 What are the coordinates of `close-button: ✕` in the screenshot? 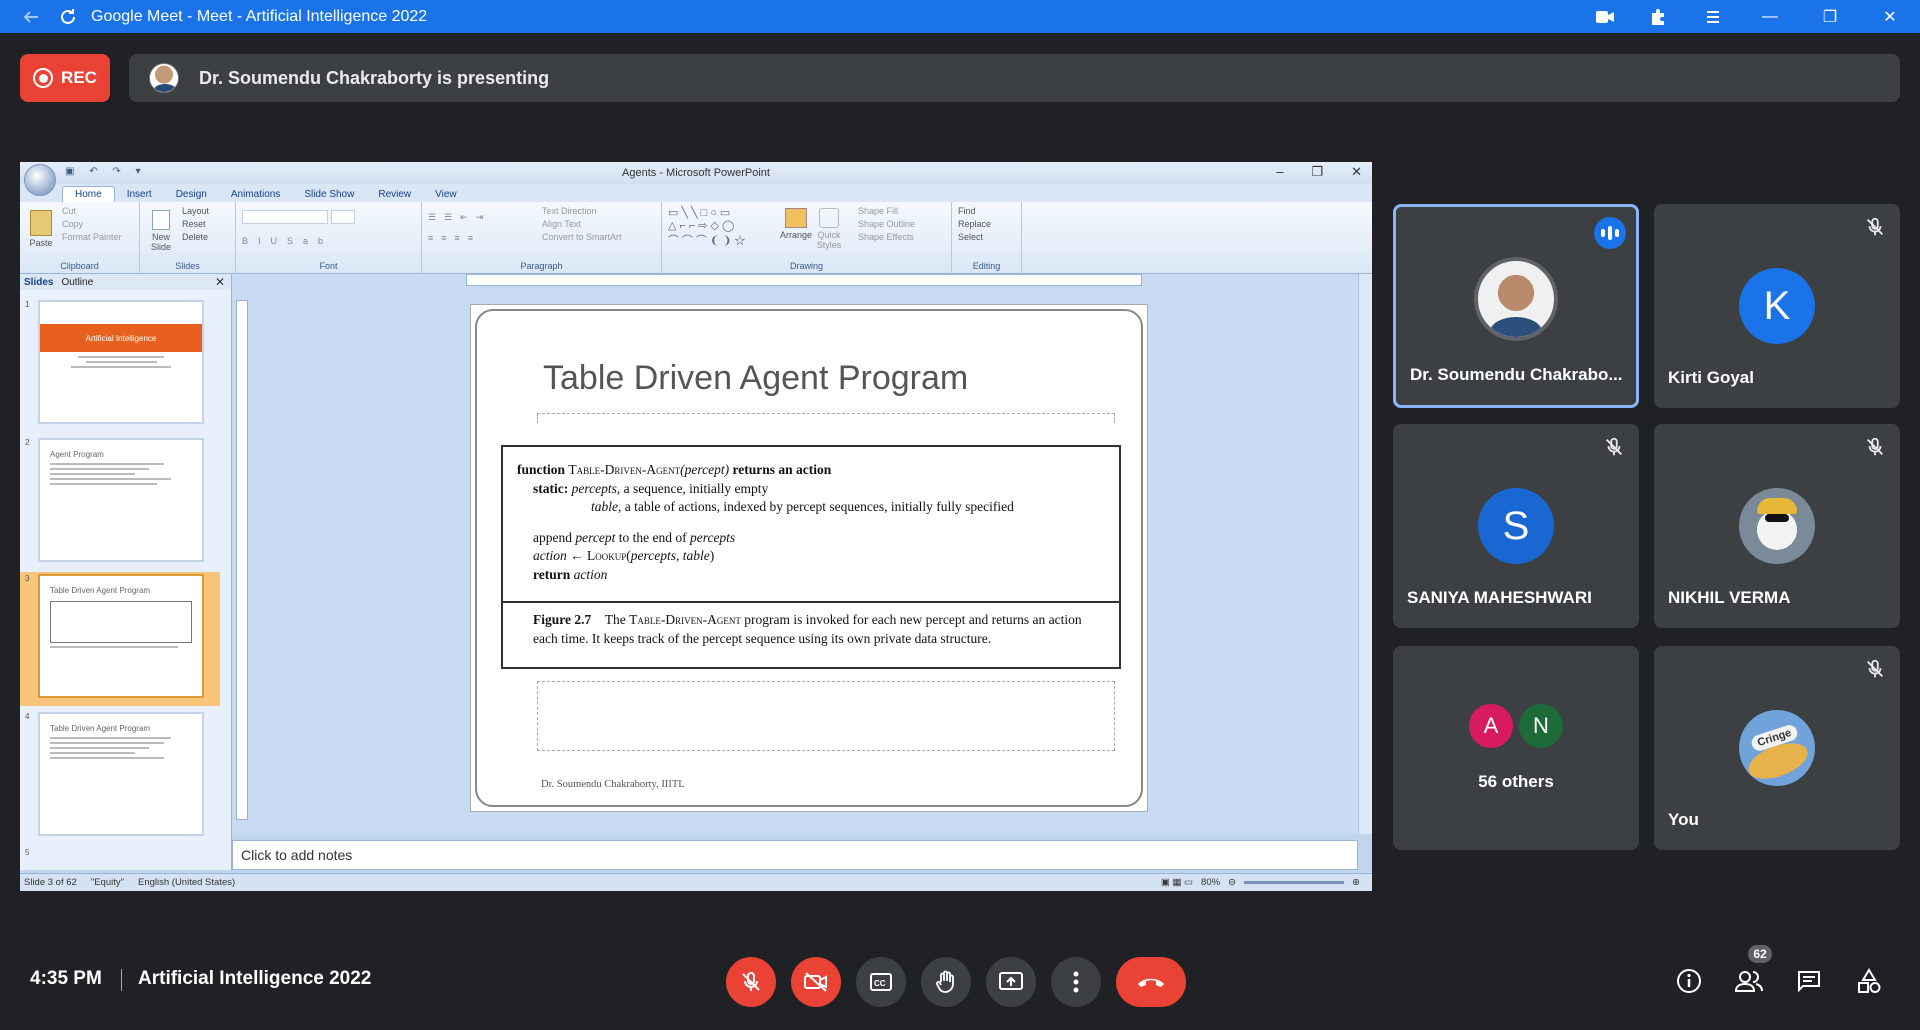 It's located at (1890, 16).